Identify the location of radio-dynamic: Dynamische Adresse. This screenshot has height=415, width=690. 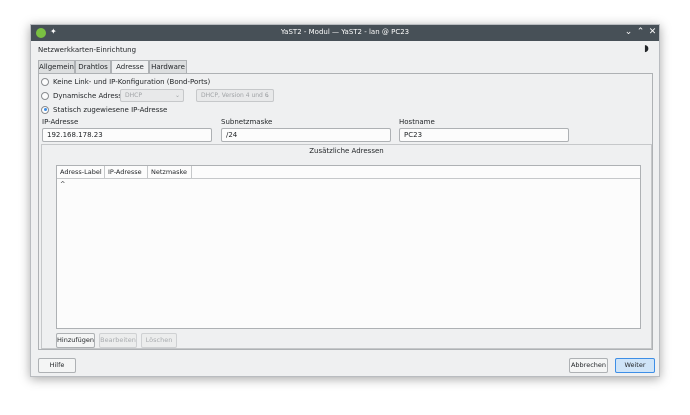
(83, 95).